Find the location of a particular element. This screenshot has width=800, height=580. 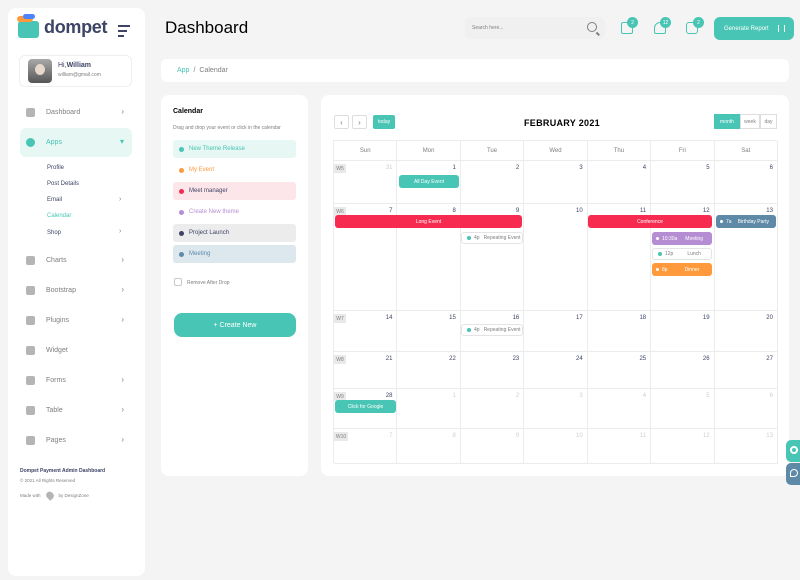

calendar-day-cell: 21 W8 is located at coordinates (366, 370).